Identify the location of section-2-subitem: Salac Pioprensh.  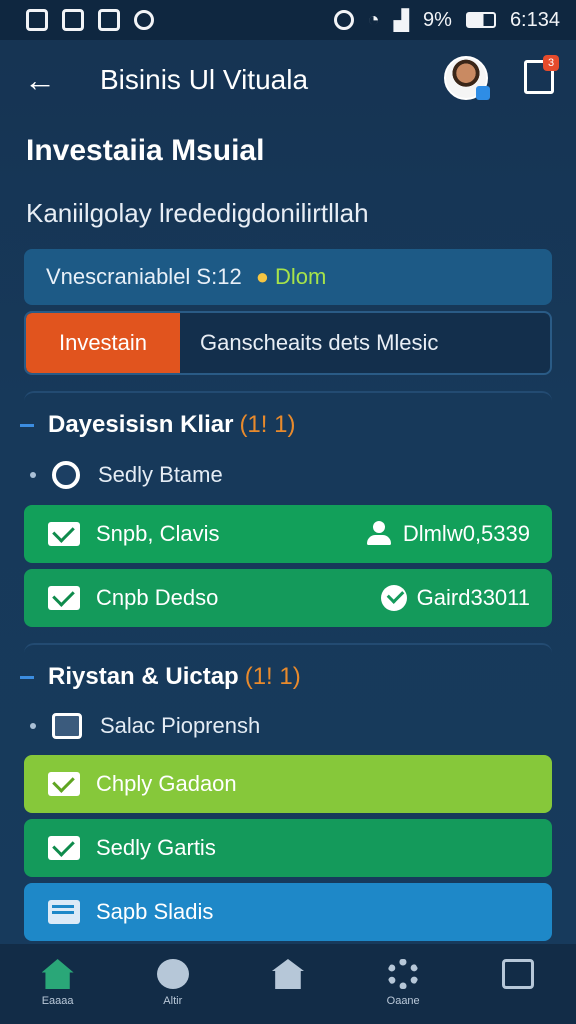
(288, 726).